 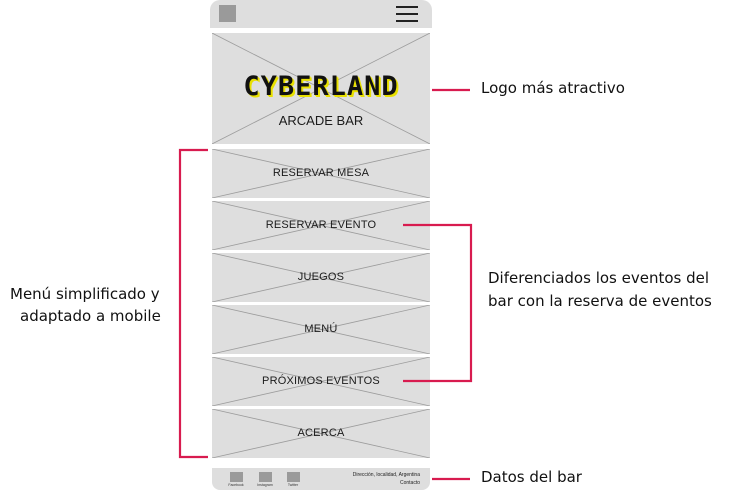 I want to click on annotation-menu-line-1: Menú simplificado y, so click(x=85, y=294).